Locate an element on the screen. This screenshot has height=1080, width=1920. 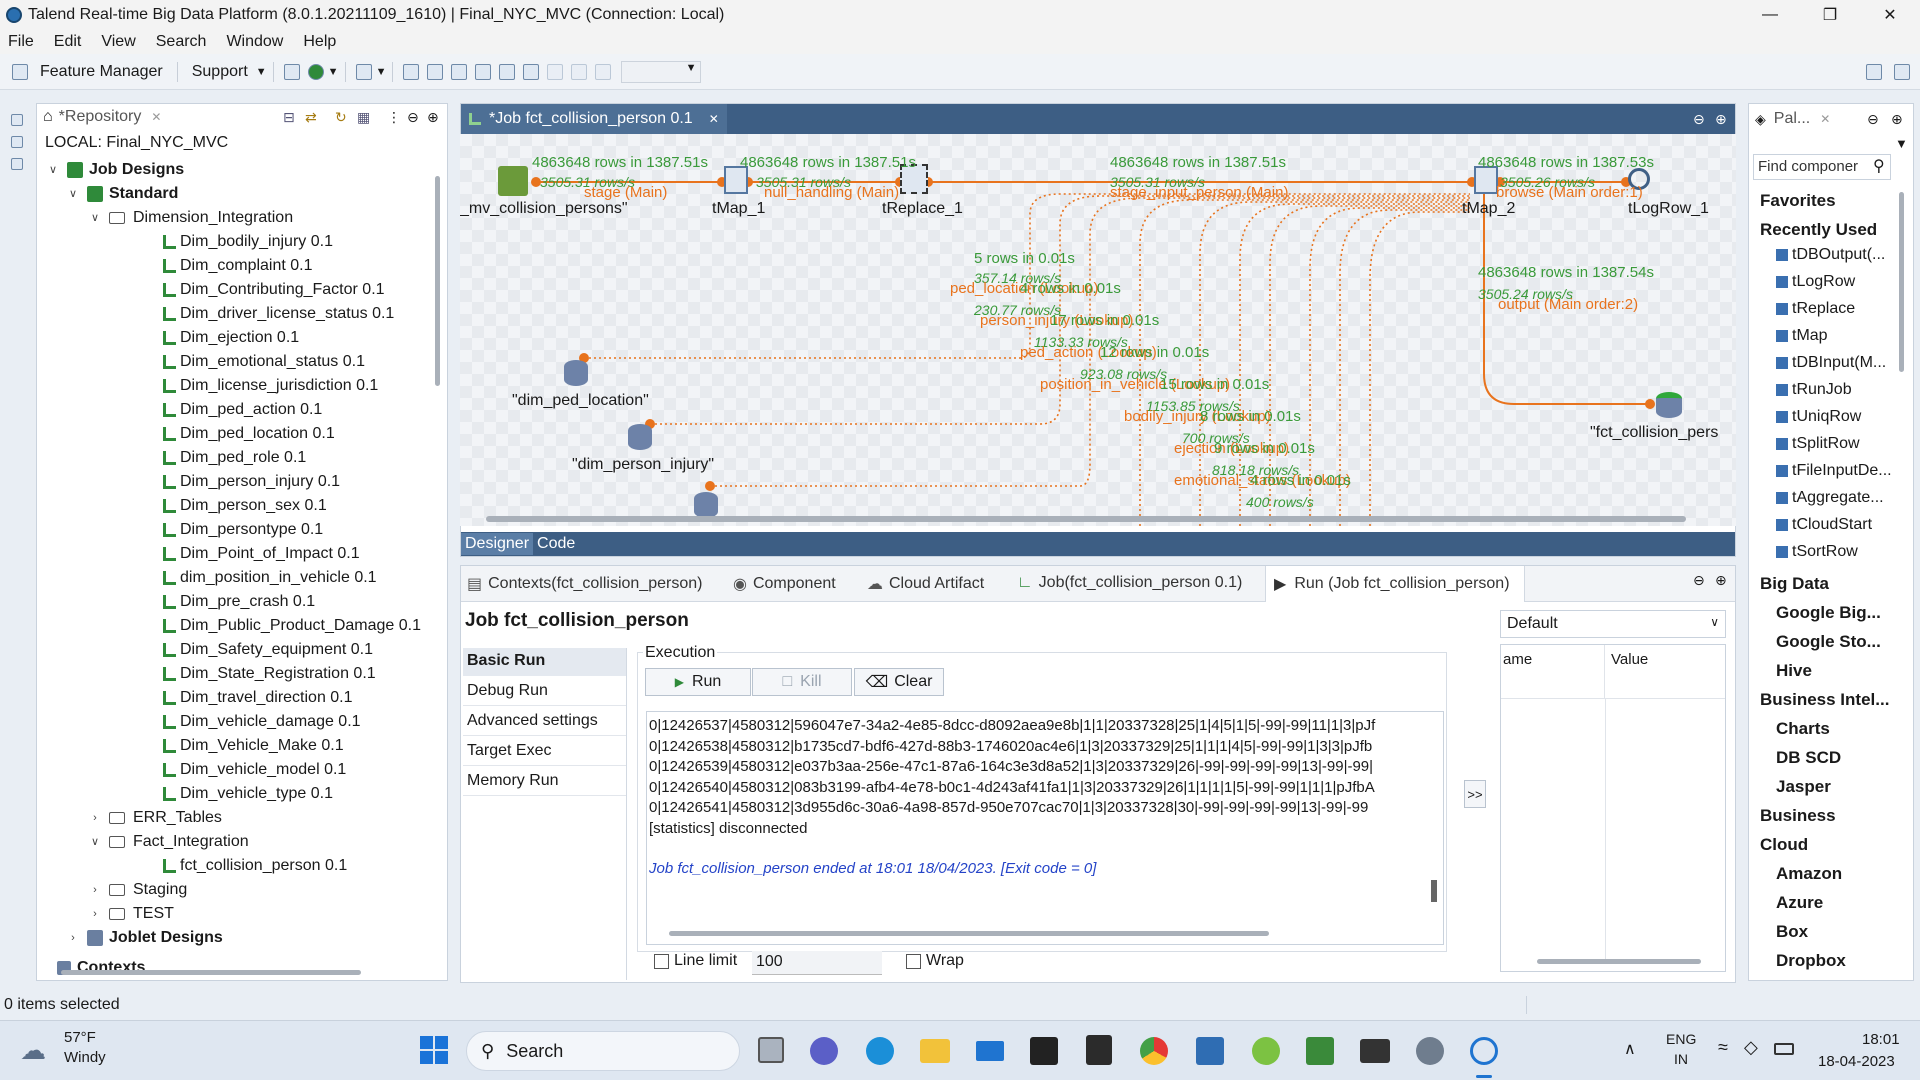
build-icon is located at coordinates (435, 71).